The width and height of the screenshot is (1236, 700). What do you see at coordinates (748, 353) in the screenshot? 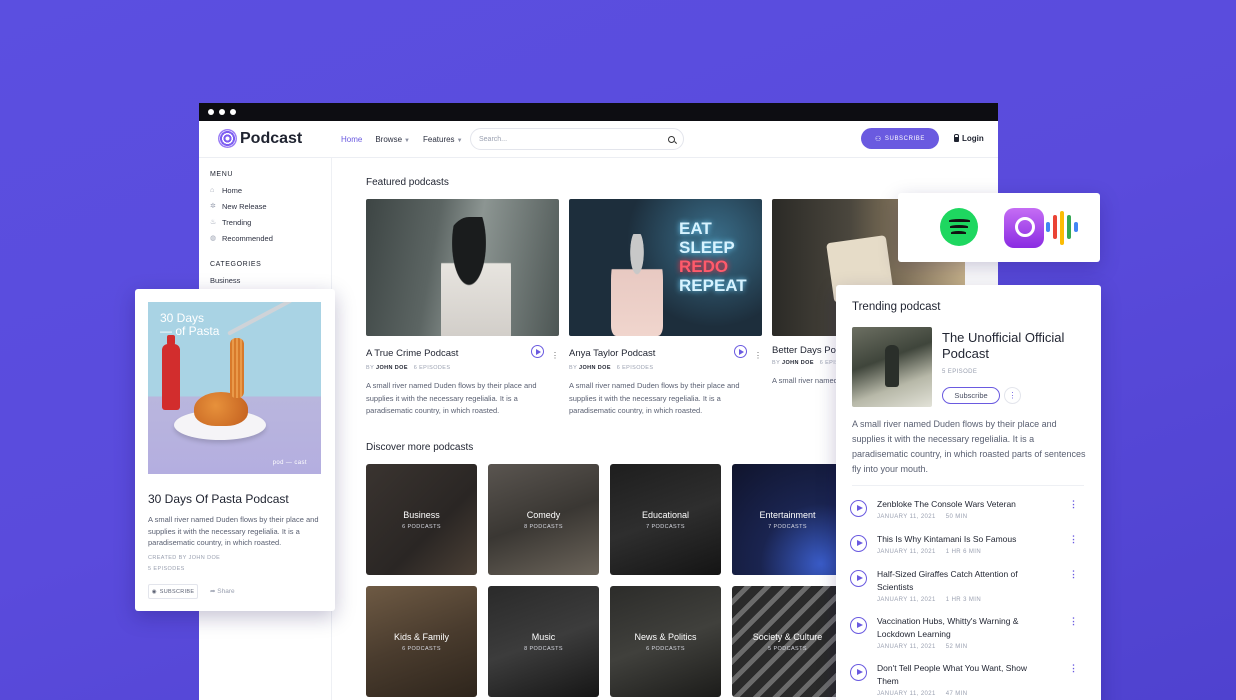
I see `podcast-actions: ⋮` at bounding box center [748, 353].